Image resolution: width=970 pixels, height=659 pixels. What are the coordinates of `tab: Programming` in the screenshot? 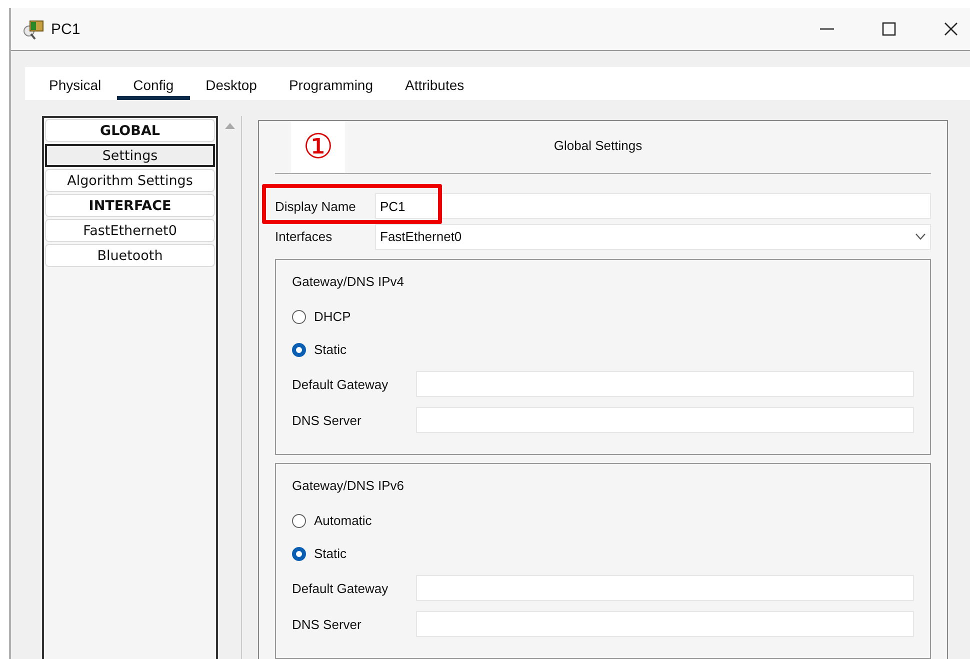 It's located at (330, 86).